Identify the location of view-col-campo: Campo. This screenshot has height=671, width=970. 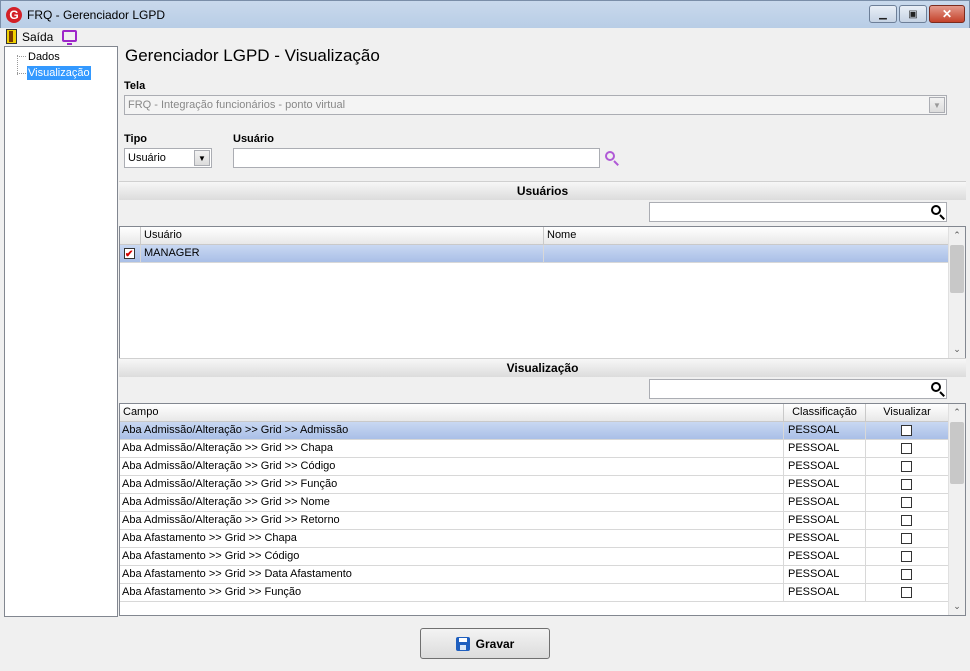
(452, 413).